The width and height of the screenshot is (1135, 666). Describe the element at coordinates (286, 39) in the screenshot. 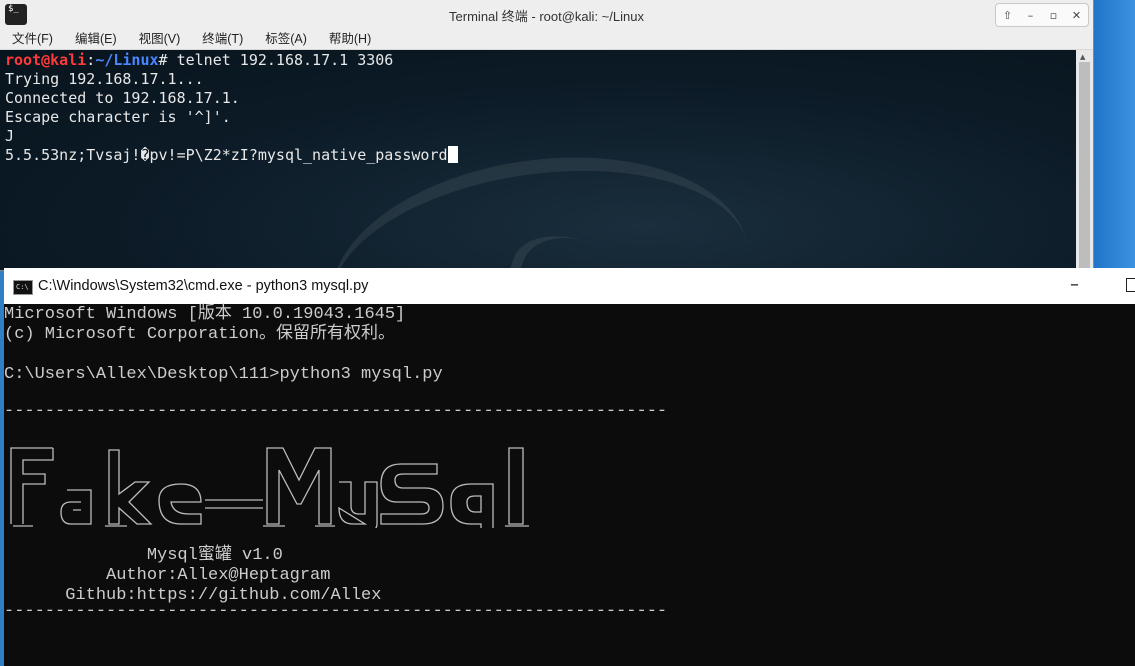

I see `menu-tabs: 标签(A)` at that location.